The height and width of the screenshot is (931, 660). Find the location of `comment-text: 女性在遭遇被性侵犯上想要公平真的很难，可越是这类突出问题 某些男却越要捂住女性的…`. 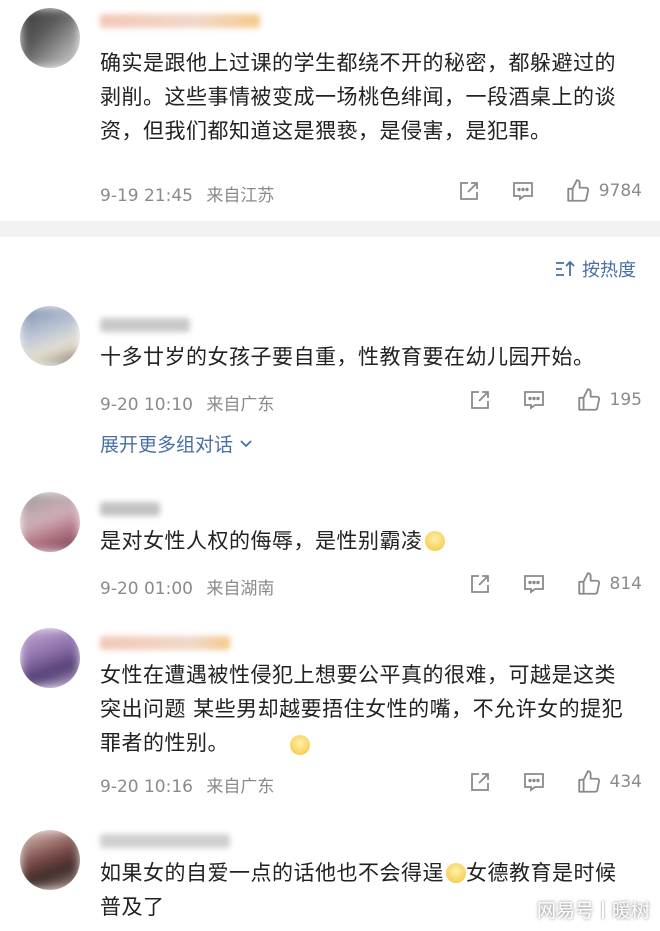

comment-text: 女性在遭遇被性侵犯上想要公平真的很难，可越是这类突出问题 某些男却越要捂住女性的… is located at coordinates (362, 709).